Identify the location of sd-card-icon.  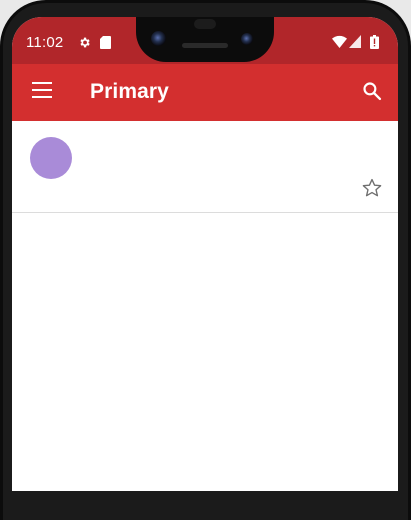
(105, 42).